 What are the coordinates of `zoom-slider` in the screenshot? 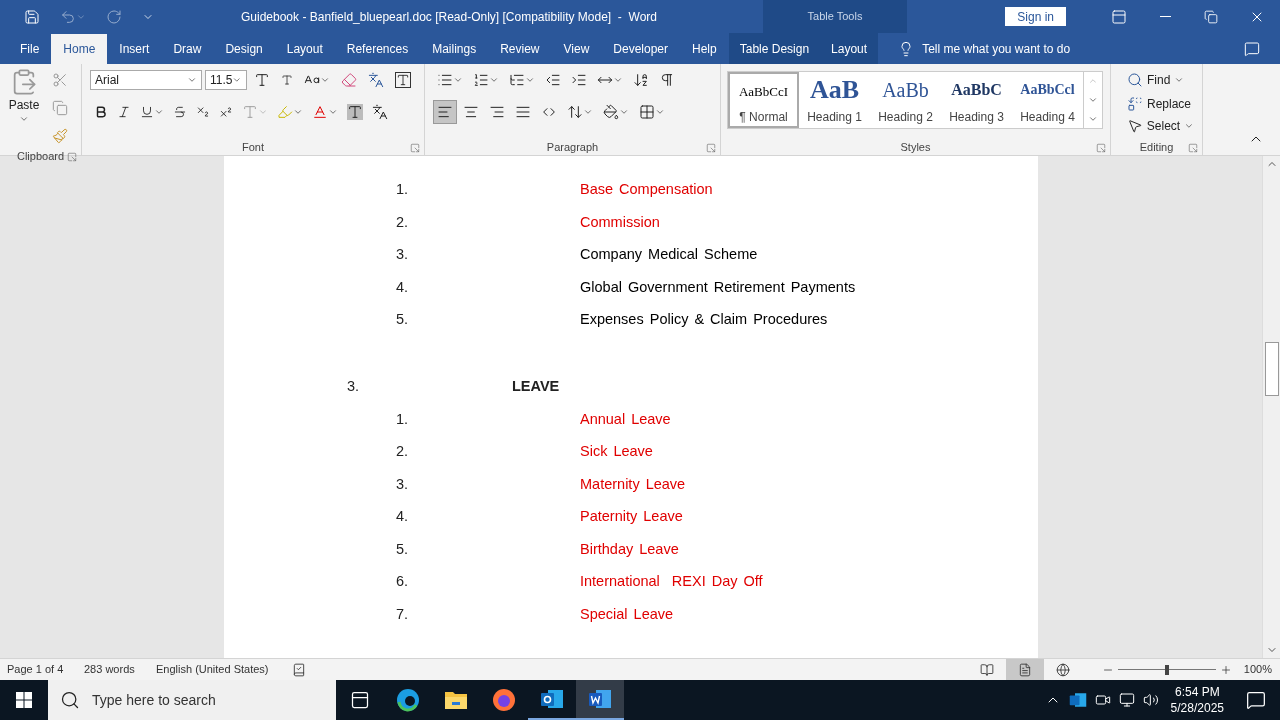 It's located at (1166, 669).